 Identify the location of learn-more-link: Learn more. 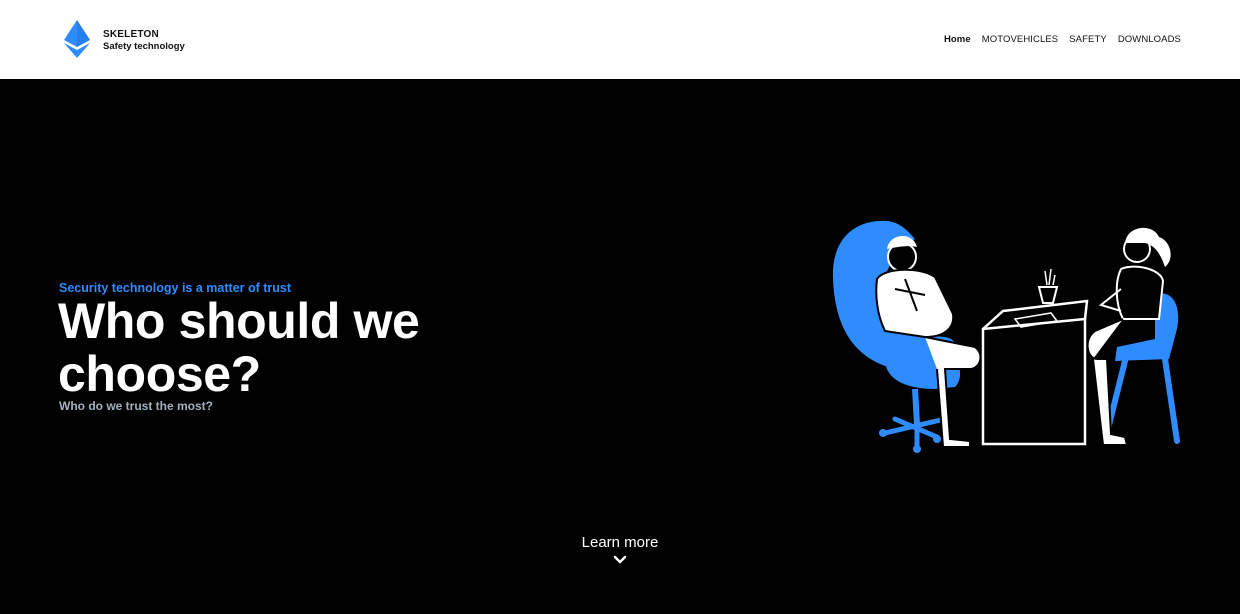
(620, 549).